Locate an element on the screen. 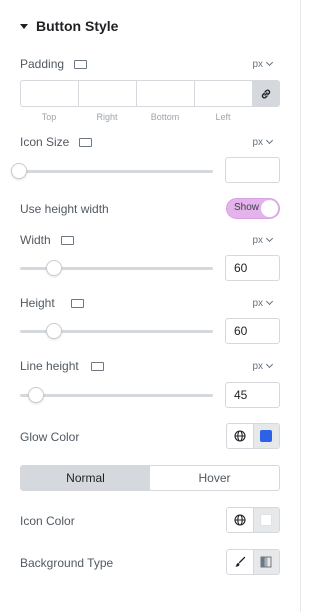  height-label-row: Height is located at coordinates (52, 303).